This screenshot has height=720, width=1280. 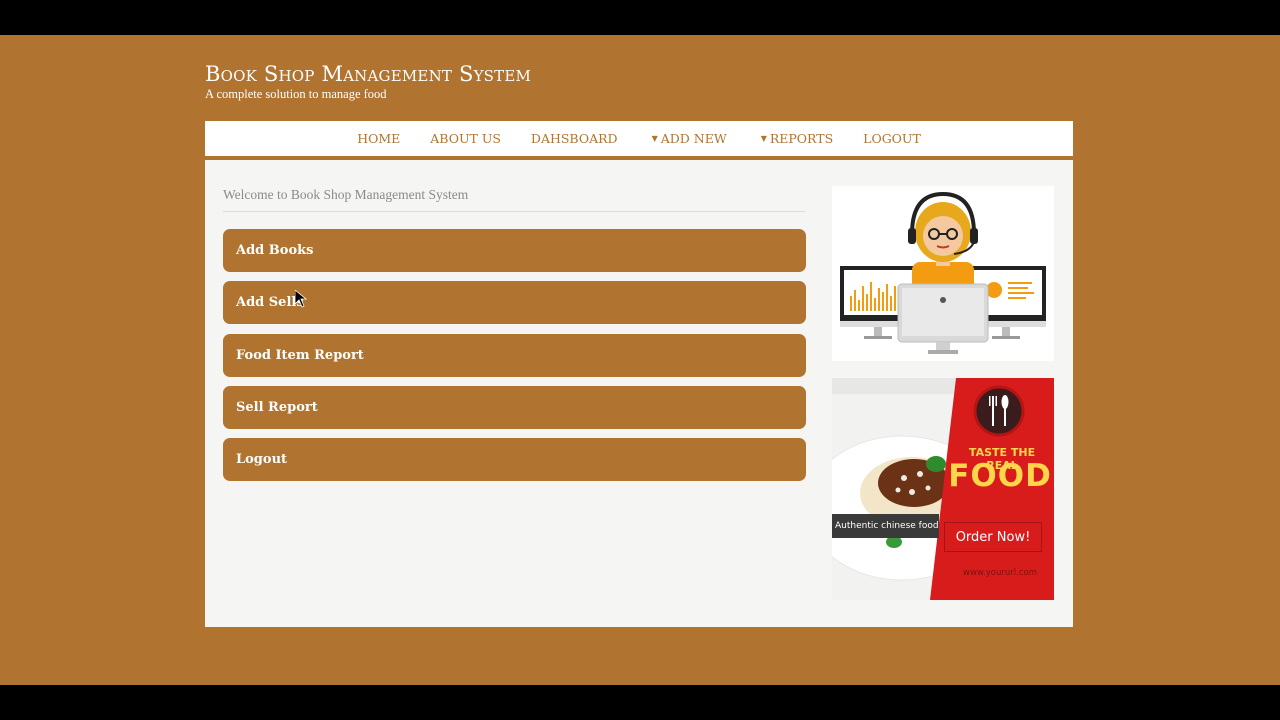 What do you see at coordinates (801, 138) in the screenshot?
I see `nav-reports-label: REPORTS` at bounding box center [801, 138].